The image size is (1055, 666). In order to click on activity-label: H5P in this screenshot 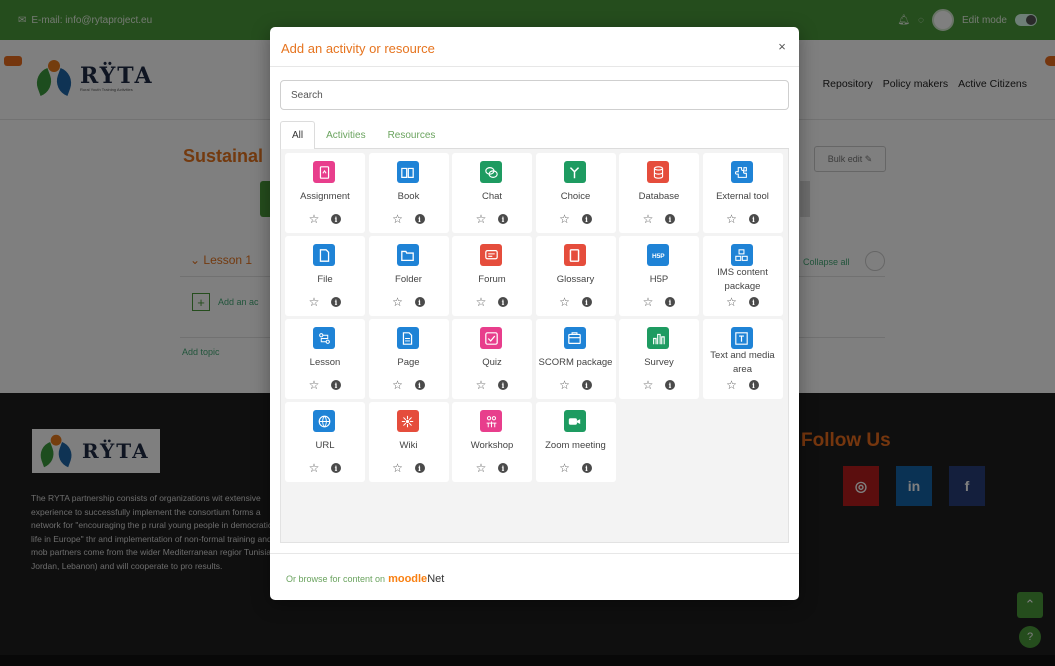, I will do `click(659, 279)`.